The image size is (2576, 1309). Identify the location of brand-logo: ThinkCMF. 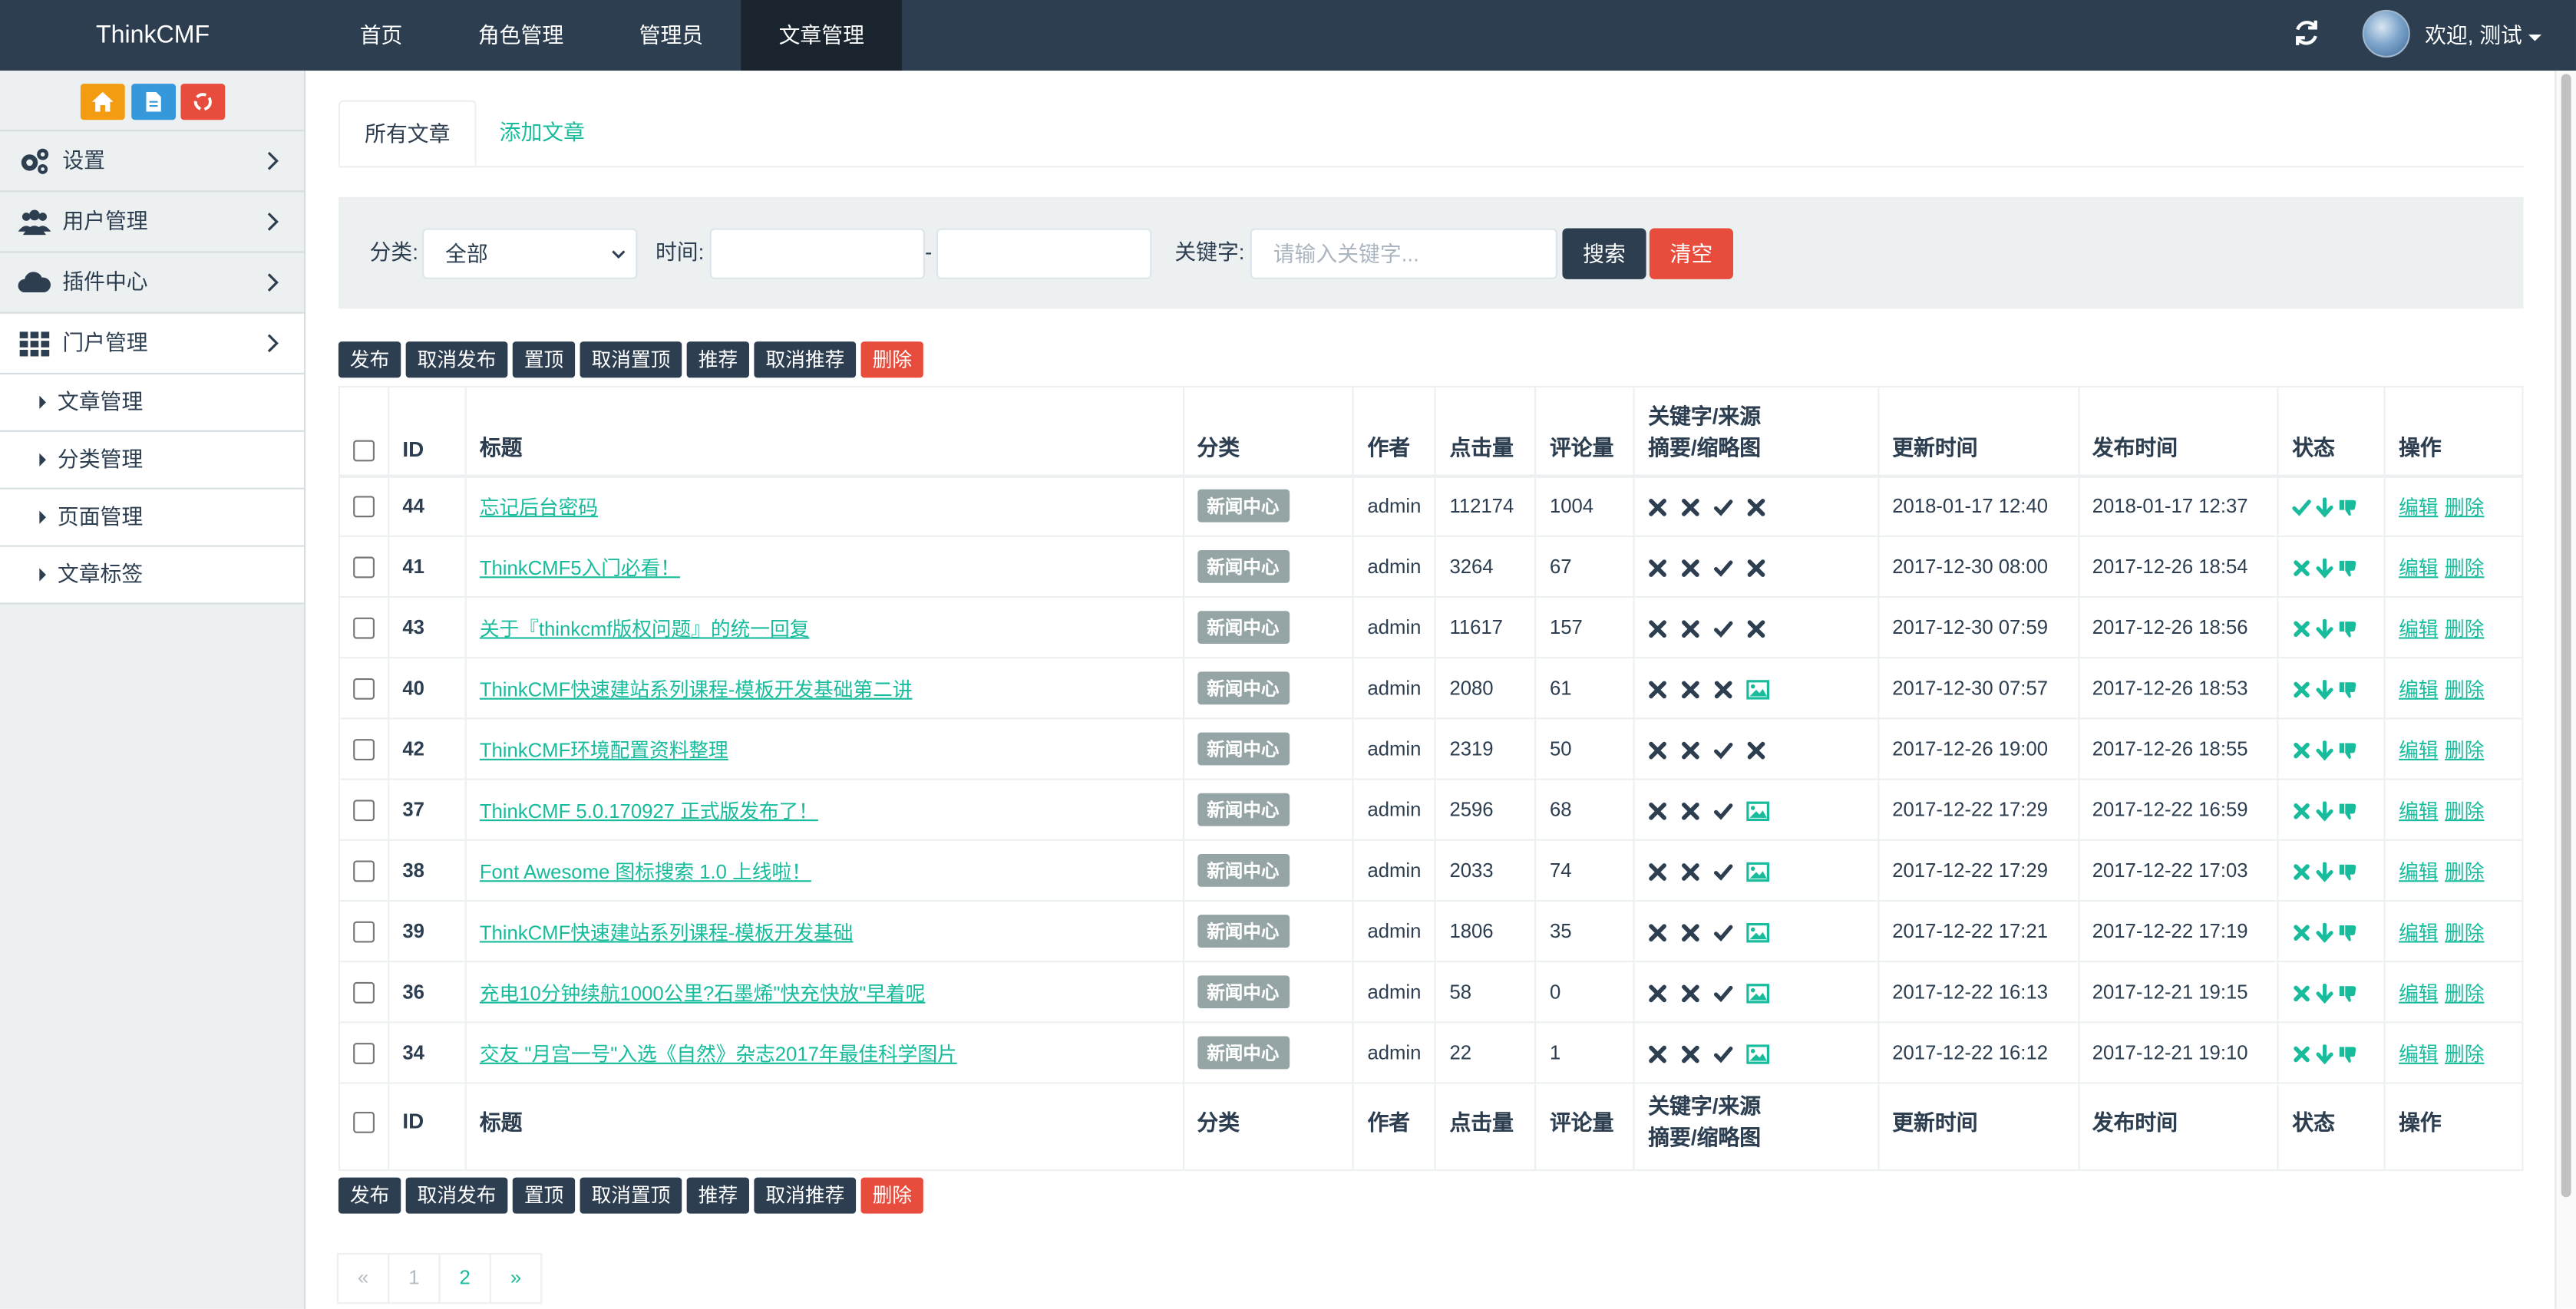
(152, 35).